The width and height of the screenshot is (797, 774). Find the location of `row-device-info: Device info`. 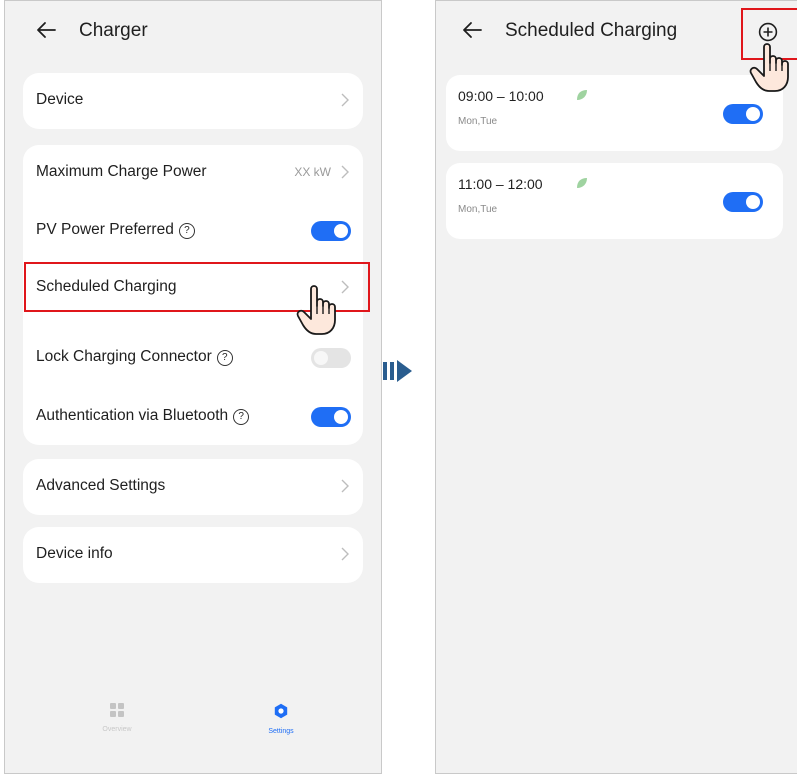

row-device-info: Device info is located at coordinates (193, 555).